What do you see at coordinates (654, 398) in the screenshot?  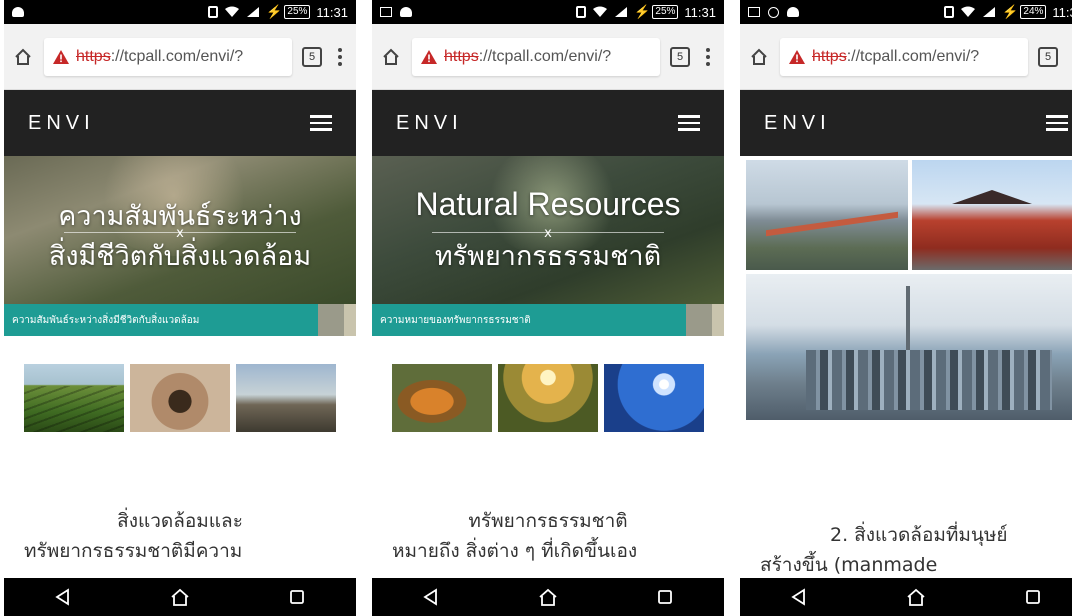 I see `sky-sun-photo` at bounding box center [654, 398].